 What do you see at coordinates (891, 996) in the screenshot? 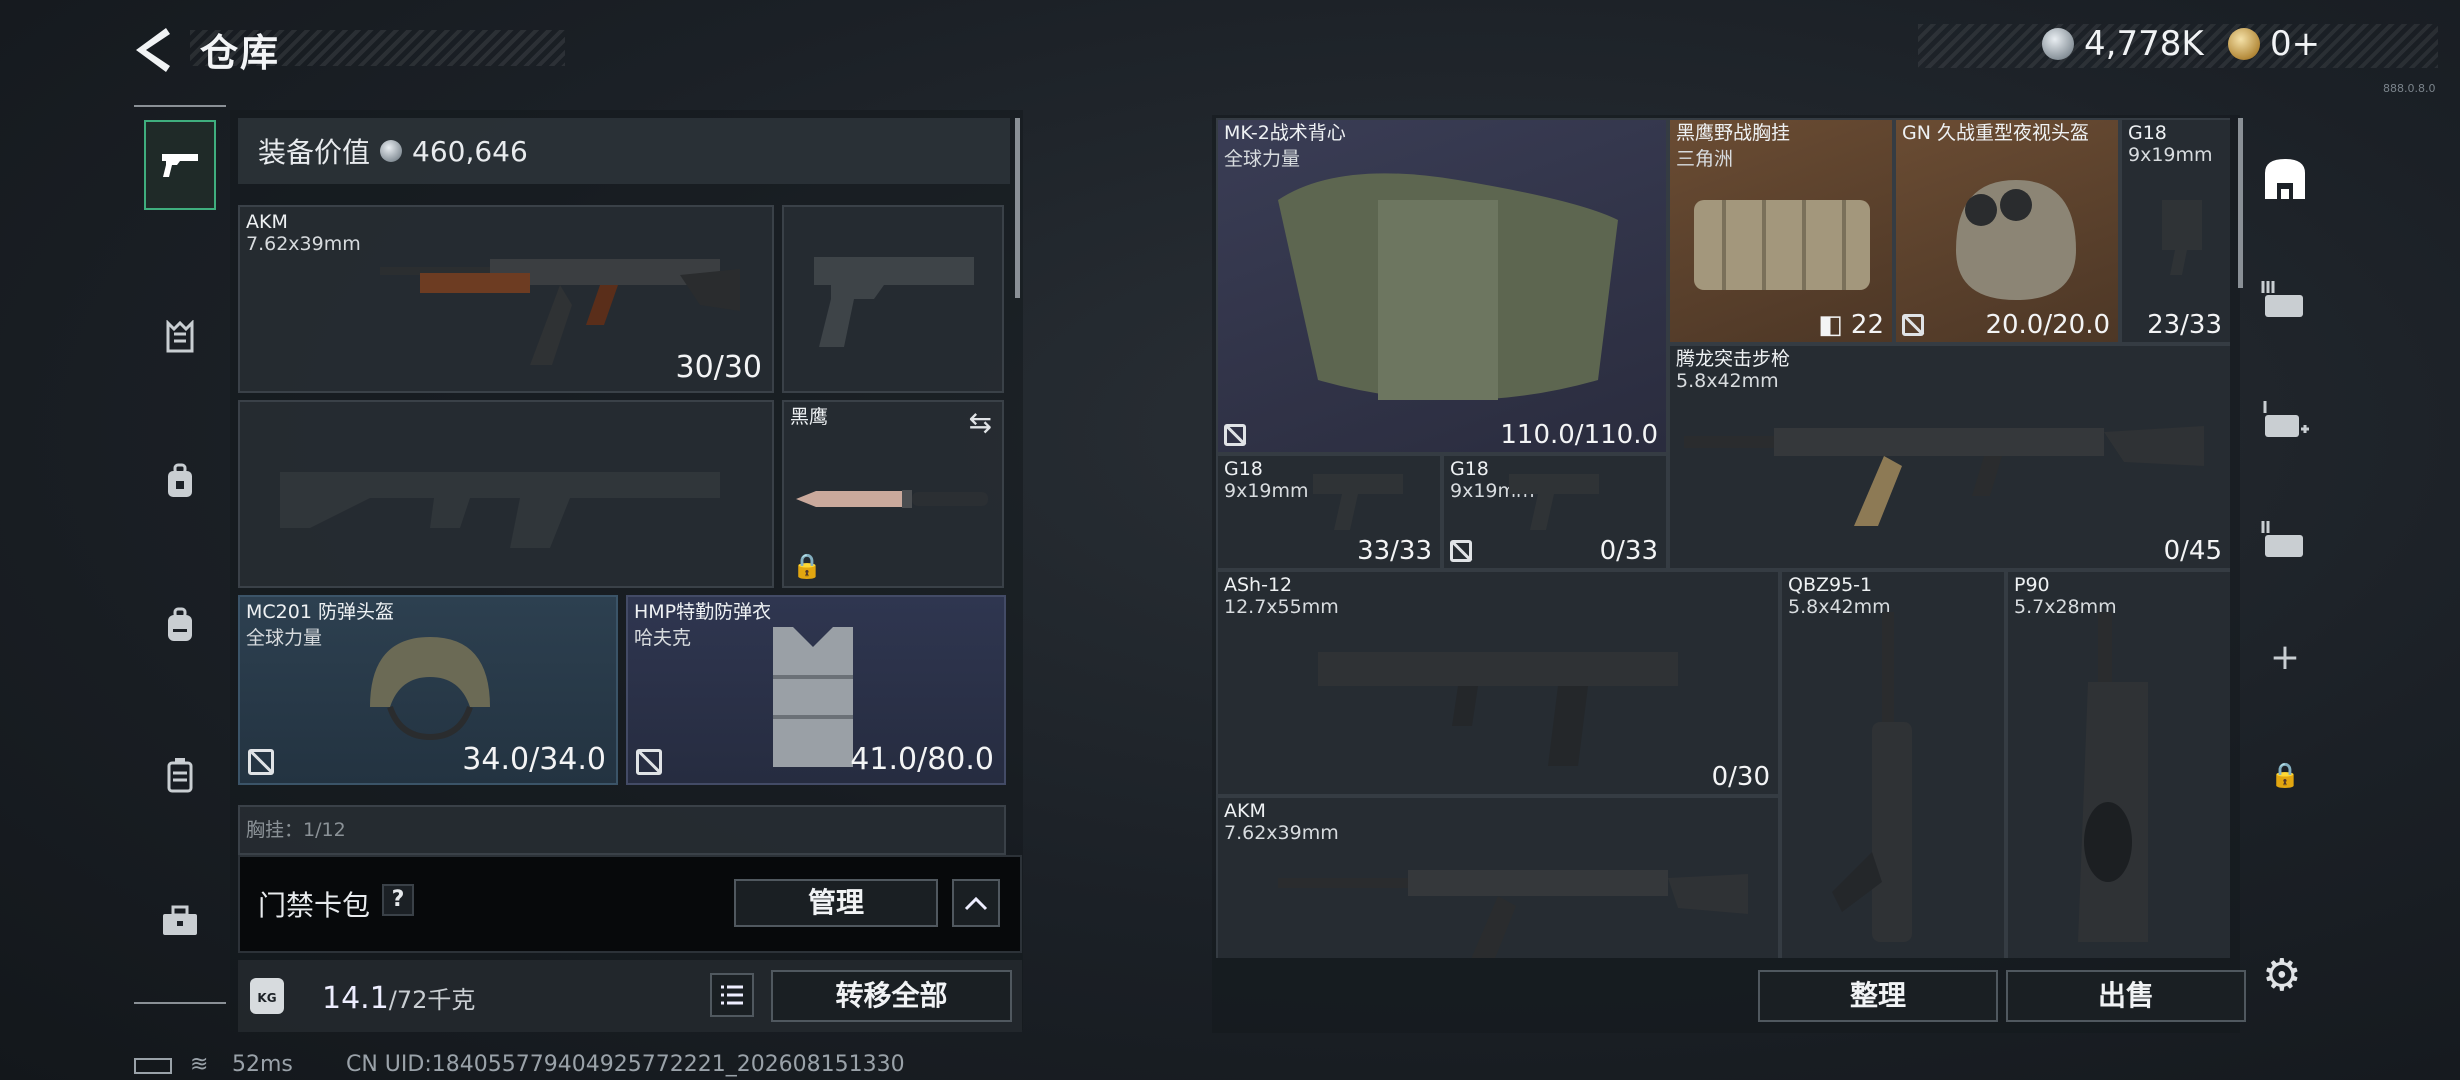
I see `transfer-all-button: 转移全部` at bounding box center [891, 996].